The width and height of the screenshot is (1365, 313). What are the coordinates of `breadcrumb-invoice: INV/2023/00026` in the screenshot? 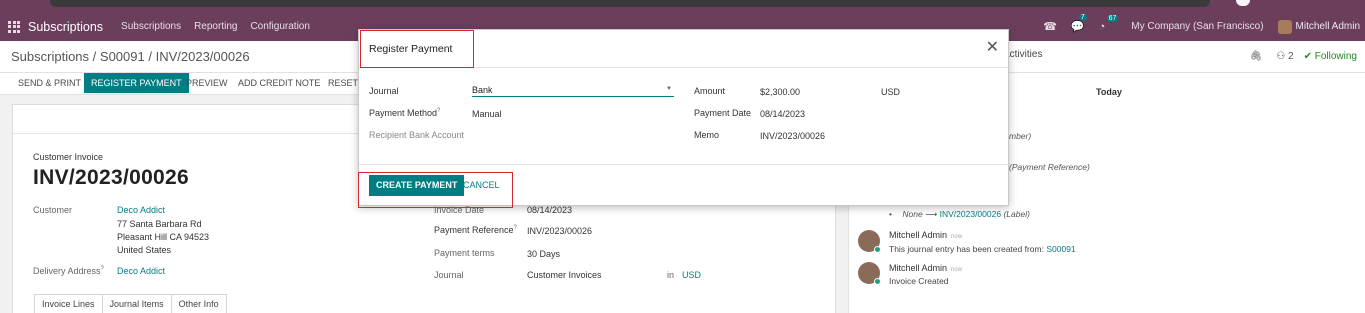 It's located at (202, 56).